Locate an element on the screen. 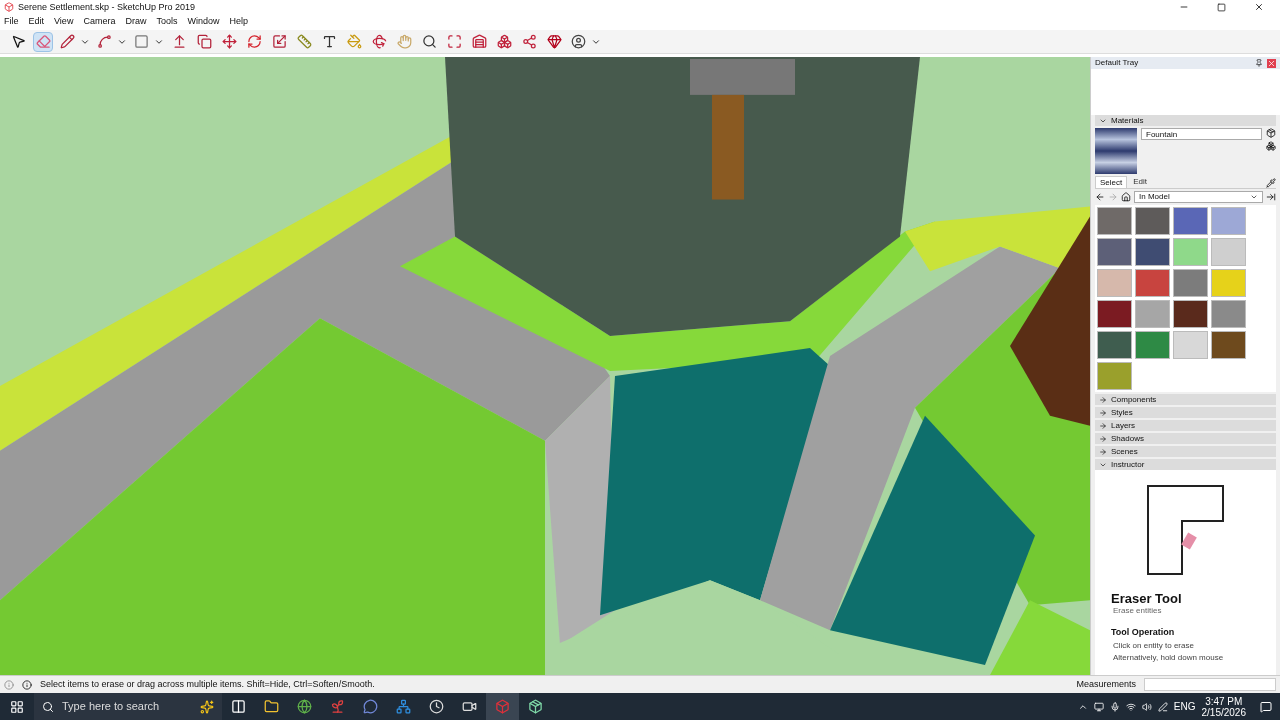  gem-icon is located at coordinates (554, 41).